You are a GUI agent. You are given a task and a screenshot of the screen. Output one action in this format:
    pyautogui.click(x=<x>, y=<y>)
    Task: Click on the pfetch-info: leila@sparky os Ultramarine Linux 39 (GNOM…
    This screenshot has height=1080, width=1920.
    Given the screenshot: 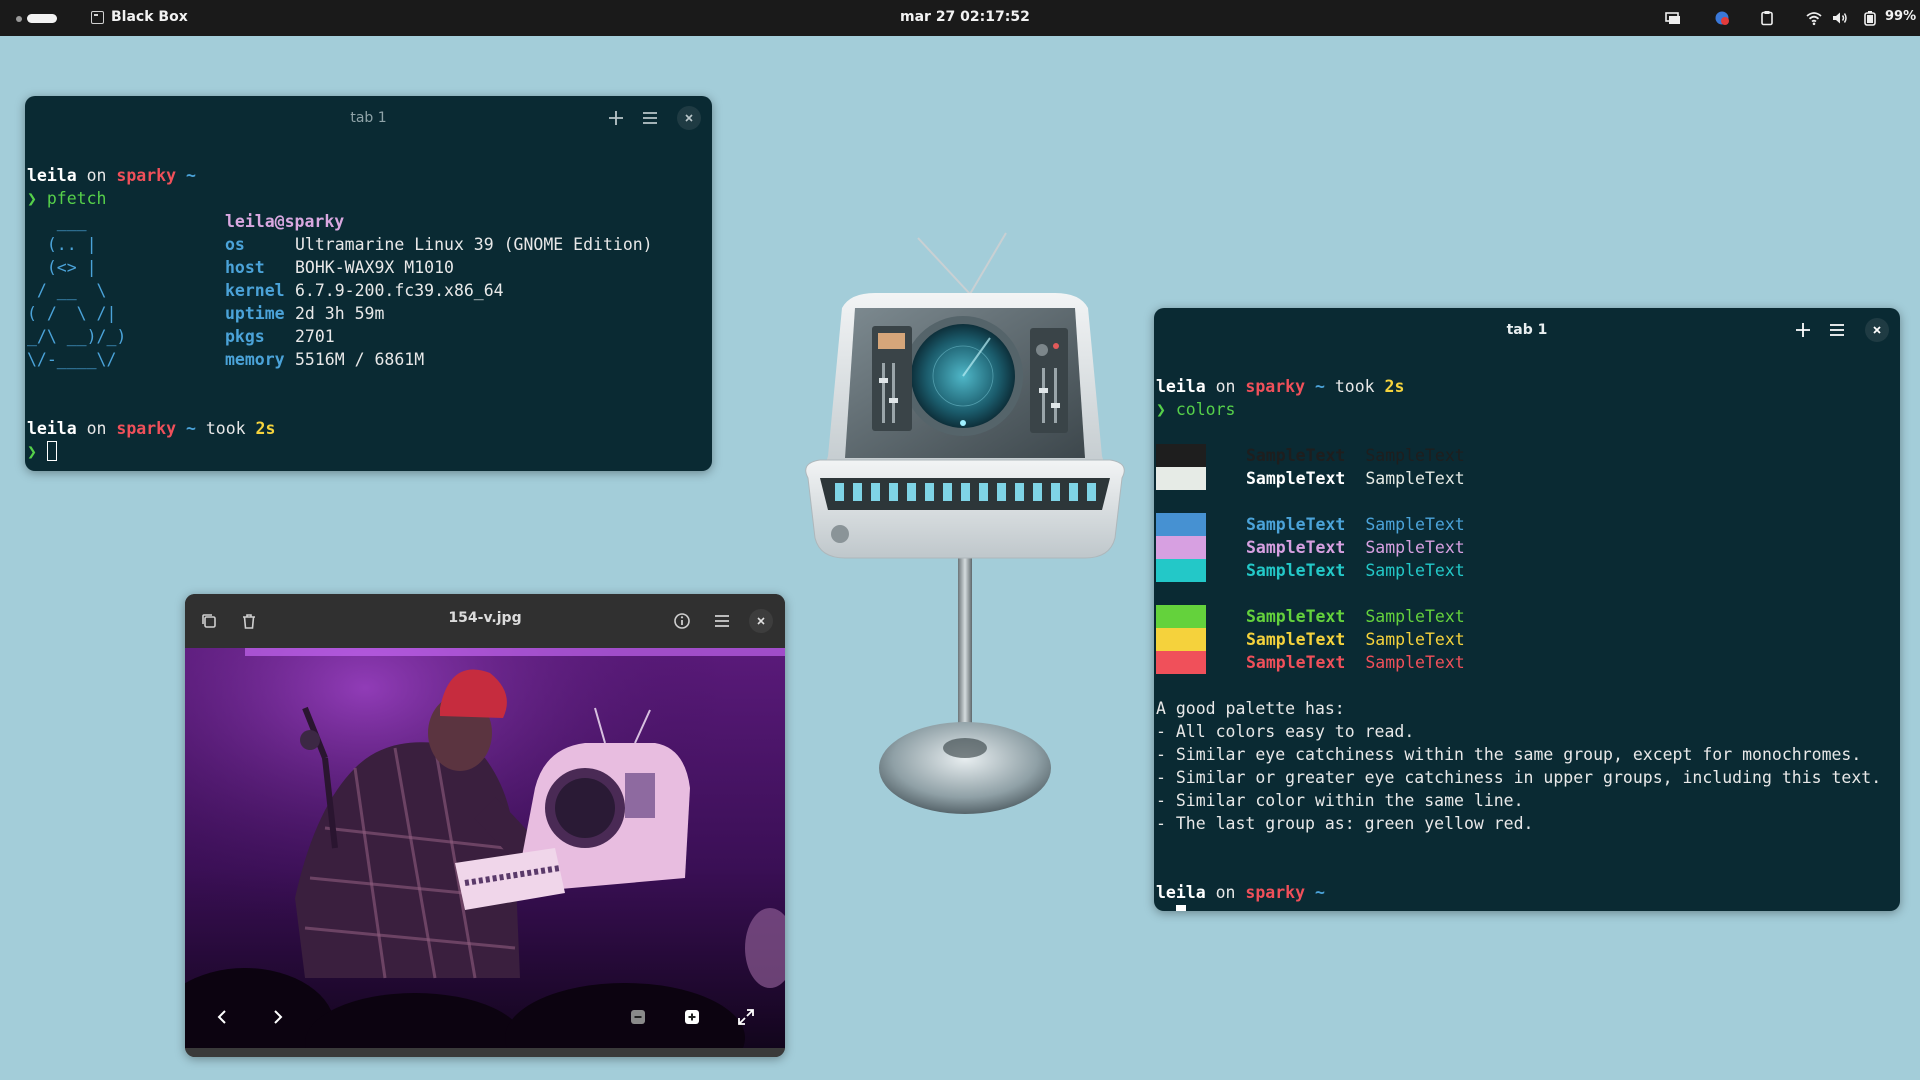 What is the action you would take?
    pyautogui.click(x=439, y=290)
    